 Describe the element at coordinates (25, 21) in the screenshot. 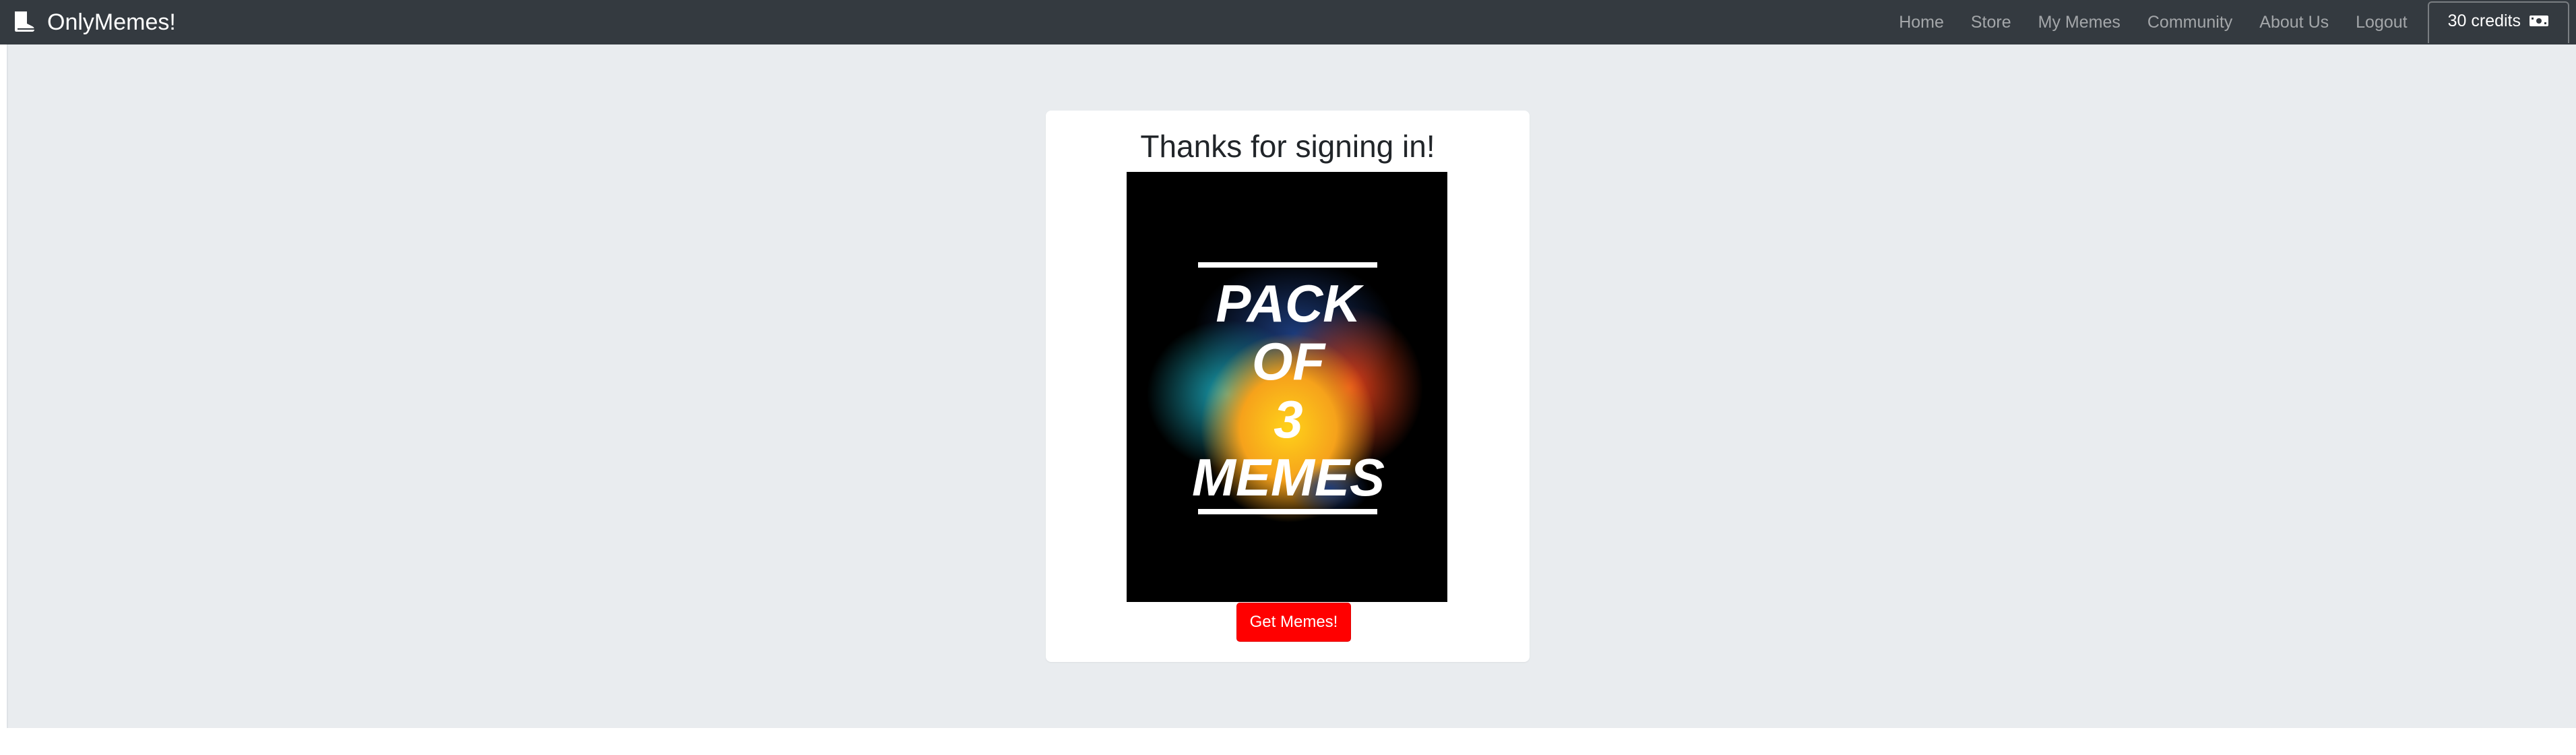

I see `boot-icon` at that location.